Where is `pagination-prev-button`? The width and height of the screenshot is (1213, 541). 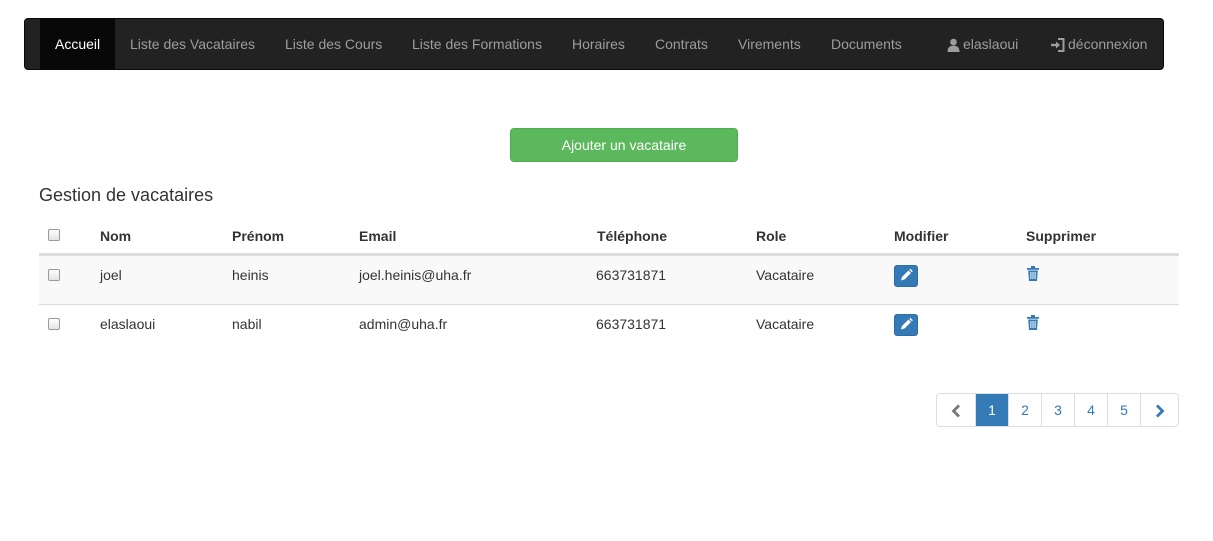 pagination-prev-button is located at coordinates (956, 410).